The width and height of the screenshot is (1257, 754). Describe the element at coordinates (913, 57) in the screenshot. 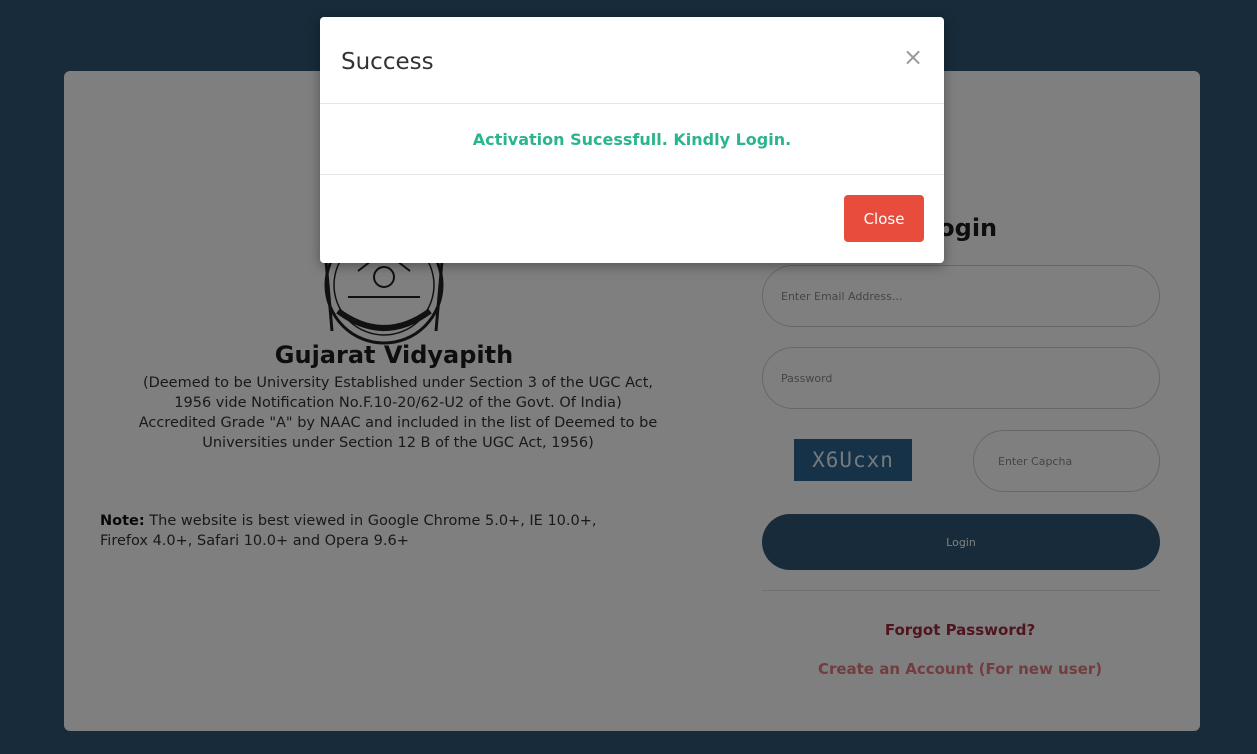

I see `close-icon: ×` at that location.